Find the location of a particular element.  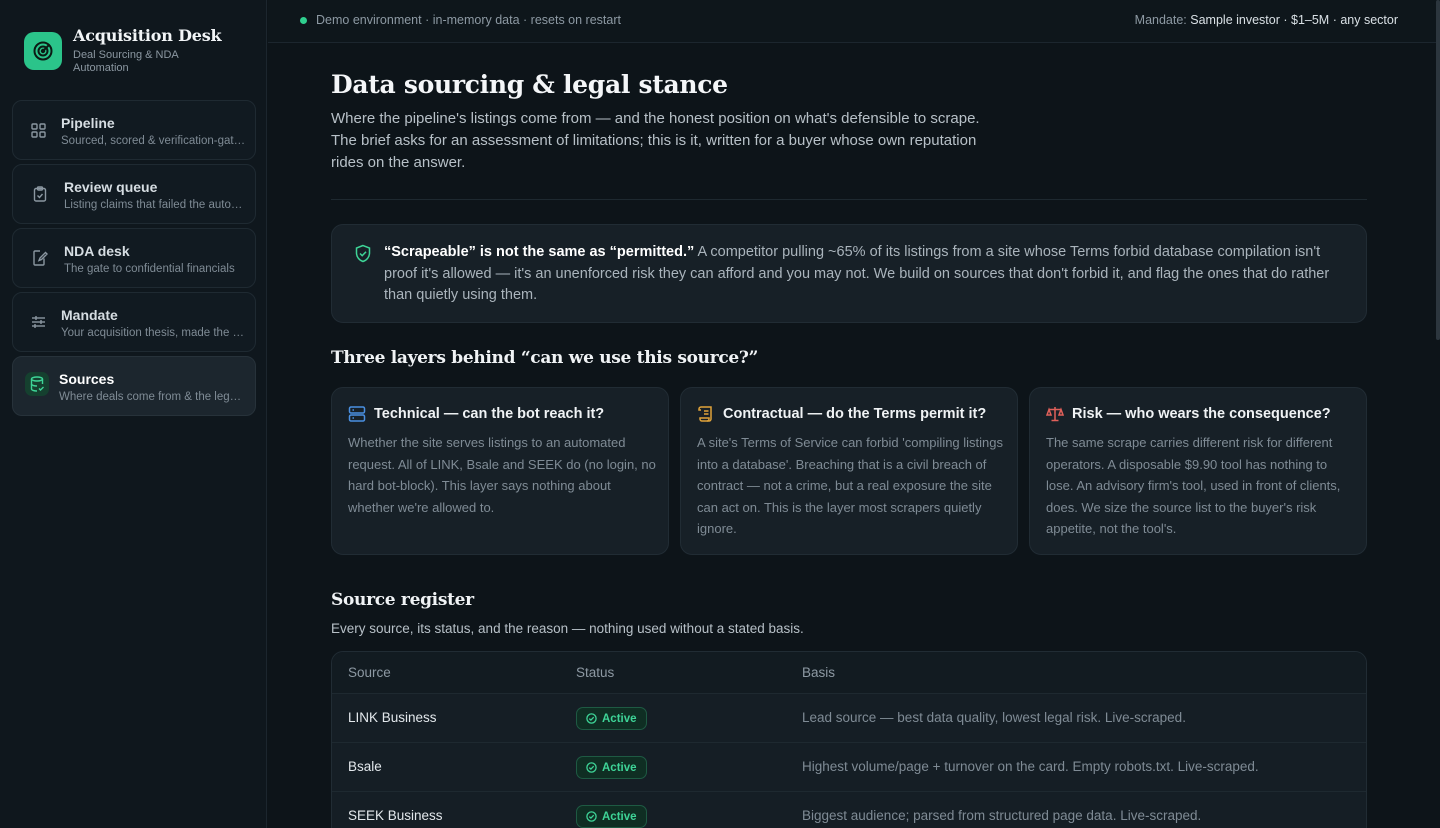

register-heading: Source register is located at coordinates (402, 600).